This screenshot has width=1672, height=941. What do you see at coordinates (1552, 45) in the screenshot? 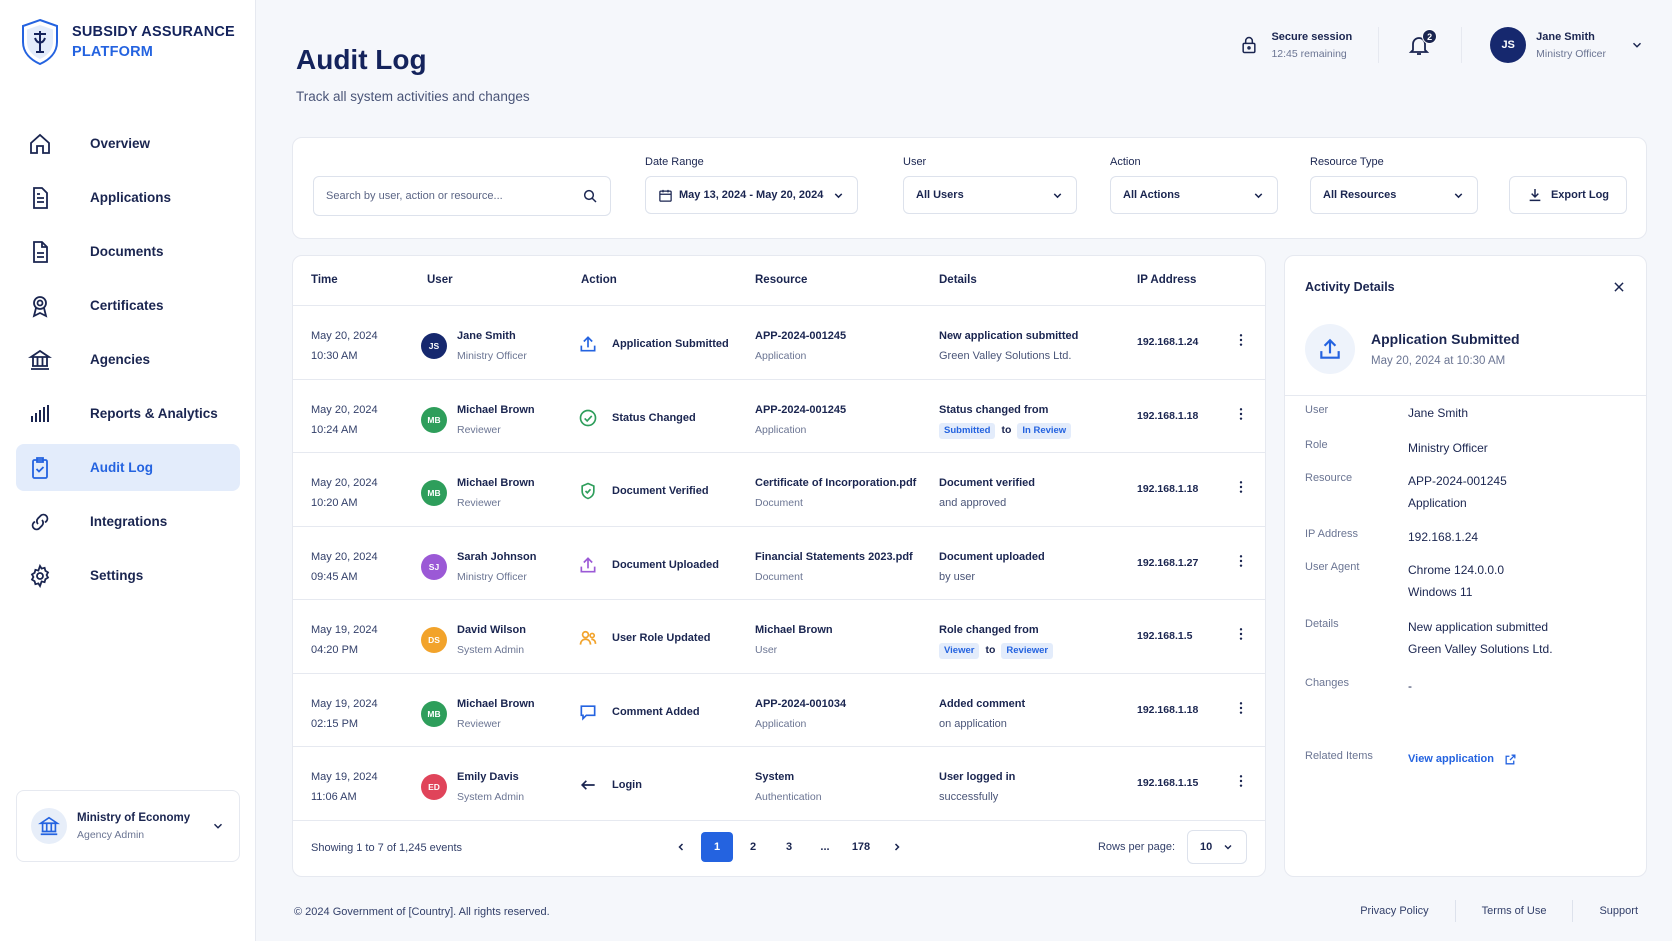
I see `user-menu: JS Jane Smith Ministry Officer` at bounding box center [1552, 45].